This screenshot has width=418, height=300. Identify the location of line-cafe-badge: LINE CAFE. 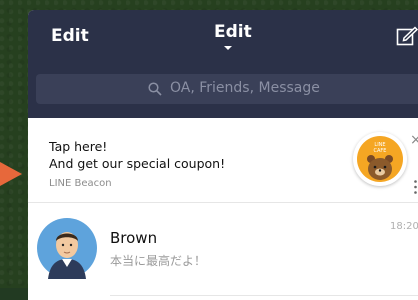
(380, 159).